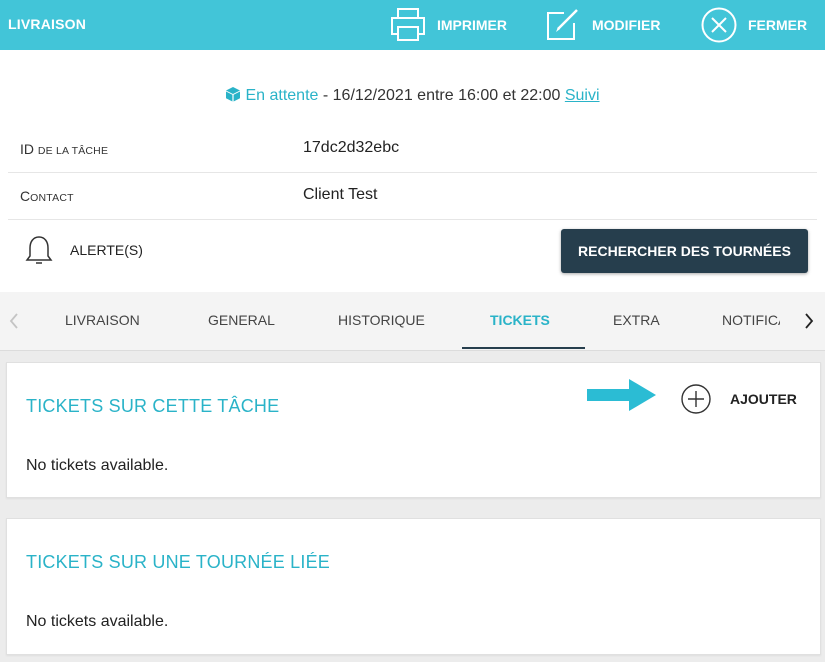 This screenshot has width=825, height=662. Describe the element at coordinates (684, 251) in the screenshot. I see `search-routes-button: RECHERCHER DES TOURNÉES` at that location.